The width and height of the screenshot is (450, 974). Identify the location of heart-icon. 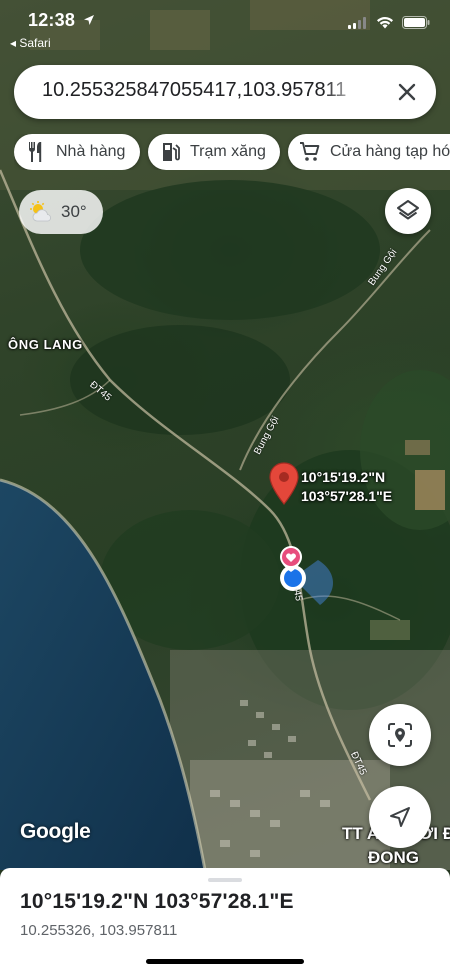
(291, 559).